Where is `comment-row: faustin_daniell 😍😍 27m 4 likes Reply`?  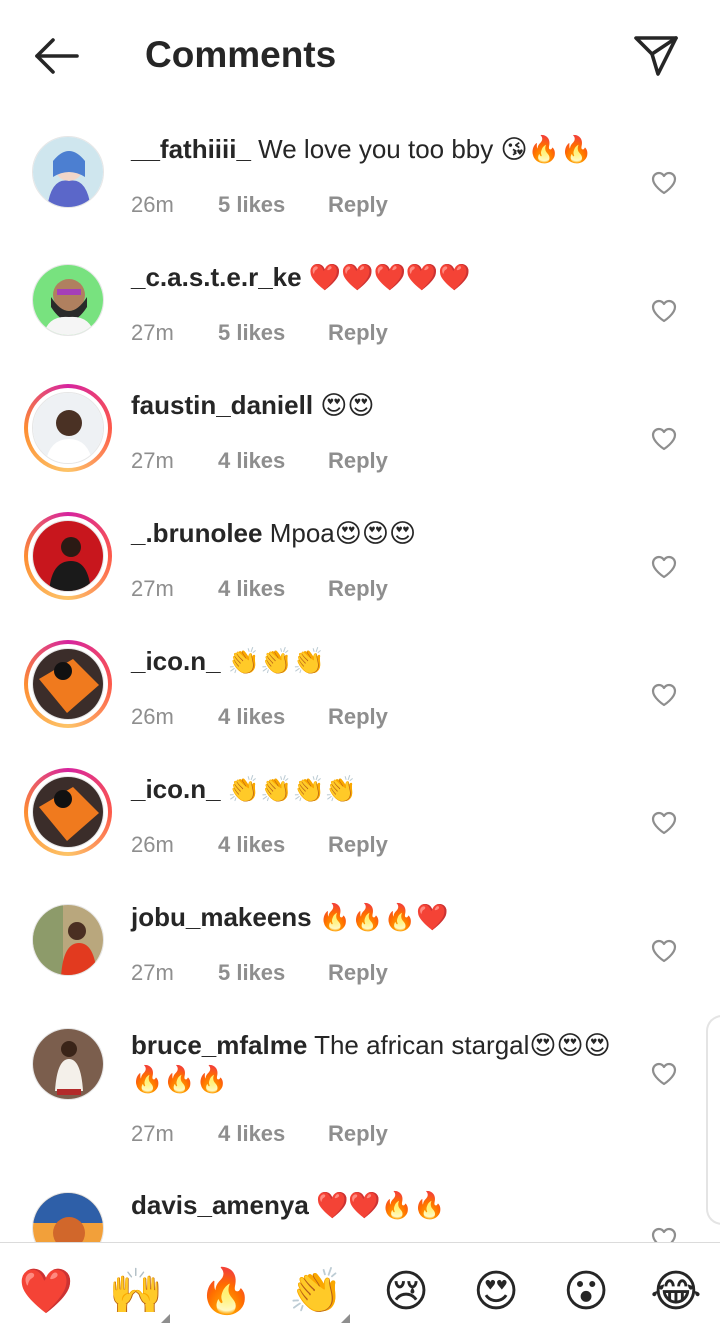
comment-row: faustin_daniell 😍😍 27m 4 likes Reply is located at coordinates (360, 445).